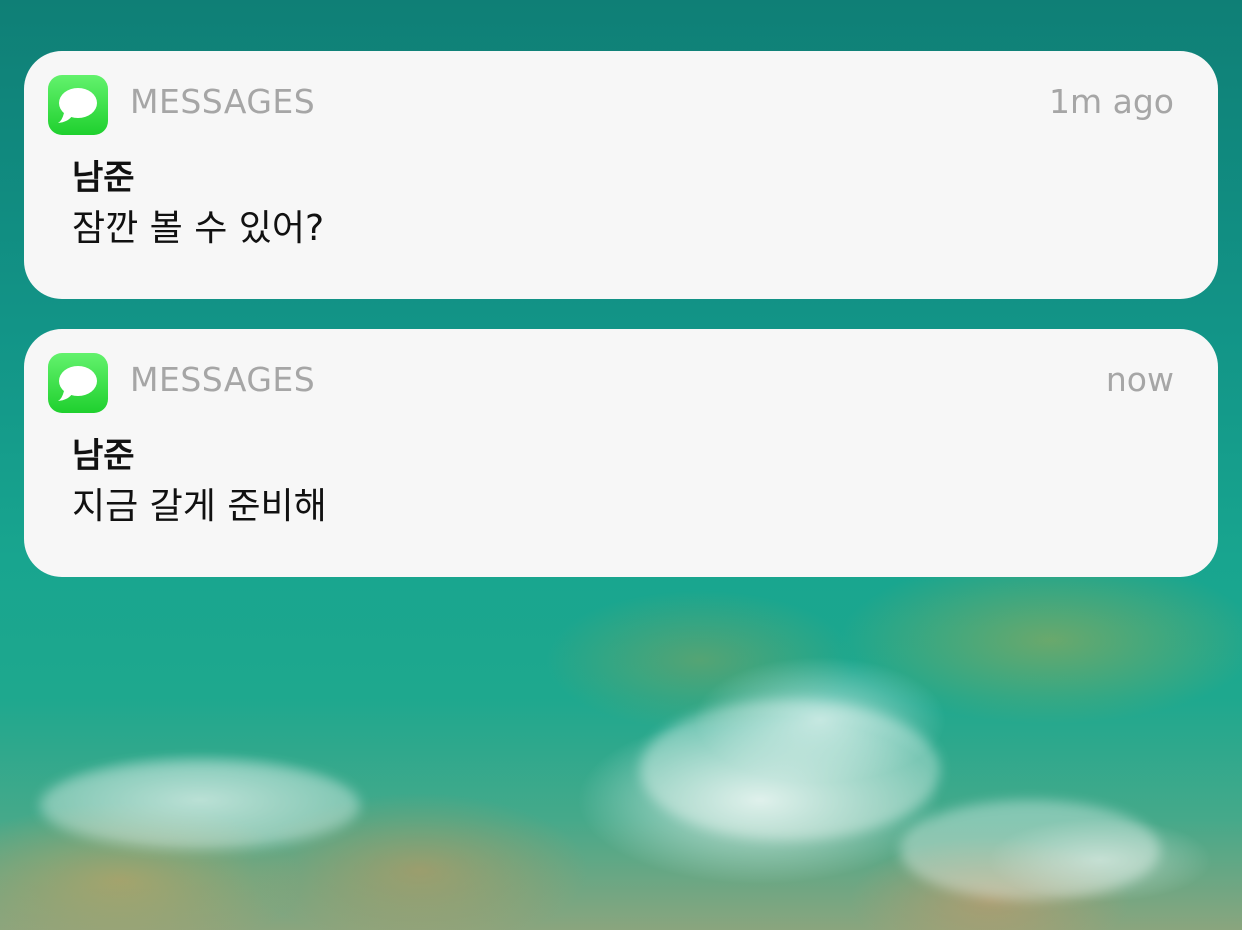 The width and height of the screenshot is (1242, 930). What do you see at coordinates (199, 506) in the screenshot?
I see `message-preview: 지금 갈게 준비해` at bounding box center [199, 506].